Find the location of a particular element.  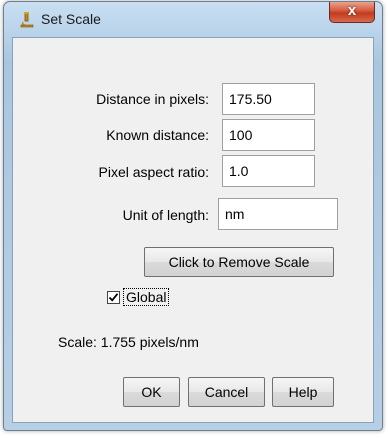

global-label: Global is located at coordinates (146, 297).